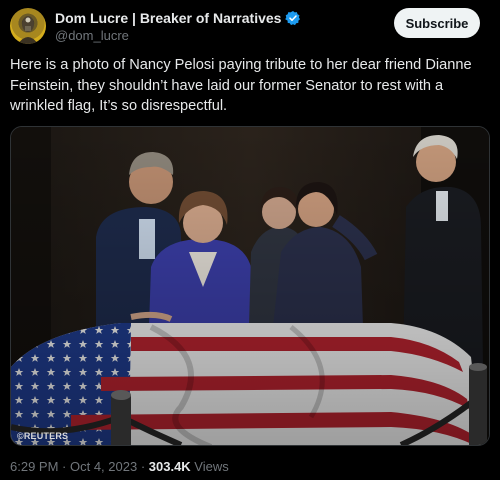 The image size is (500, 480). Describe the element at coordinates (168, 18) in the screenshot. I see `display-name: Dom Lucre | Breaker of Narratives` at that location.